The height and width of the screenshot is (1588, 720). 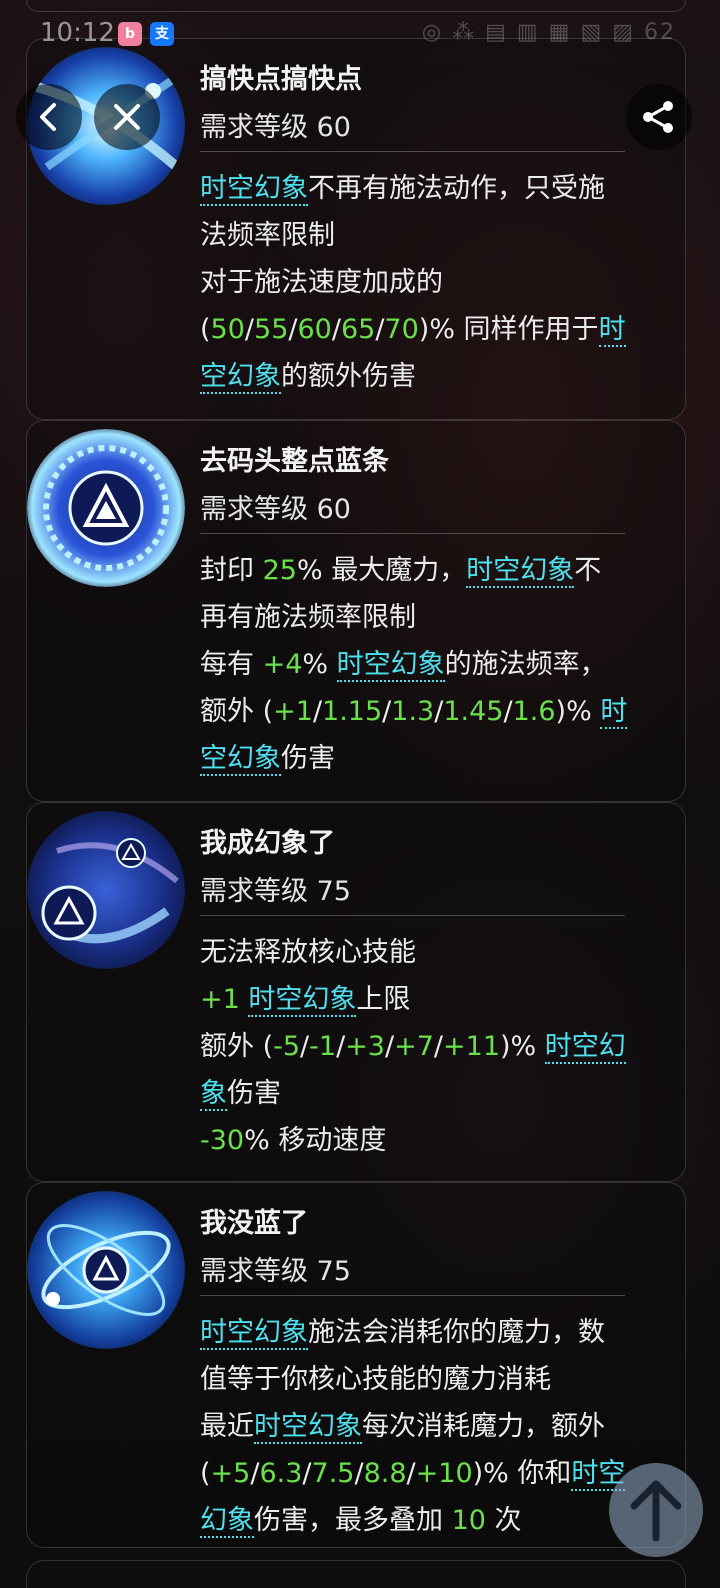 I want to click on keyword-link: 时空幻, so click(x=585, y=1047).